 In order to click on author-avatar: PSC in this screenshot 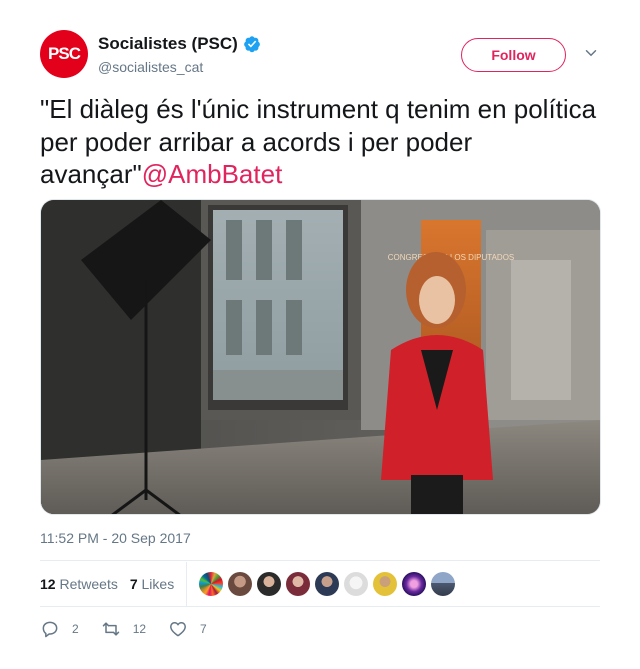, I will do `click(64, 54)`.